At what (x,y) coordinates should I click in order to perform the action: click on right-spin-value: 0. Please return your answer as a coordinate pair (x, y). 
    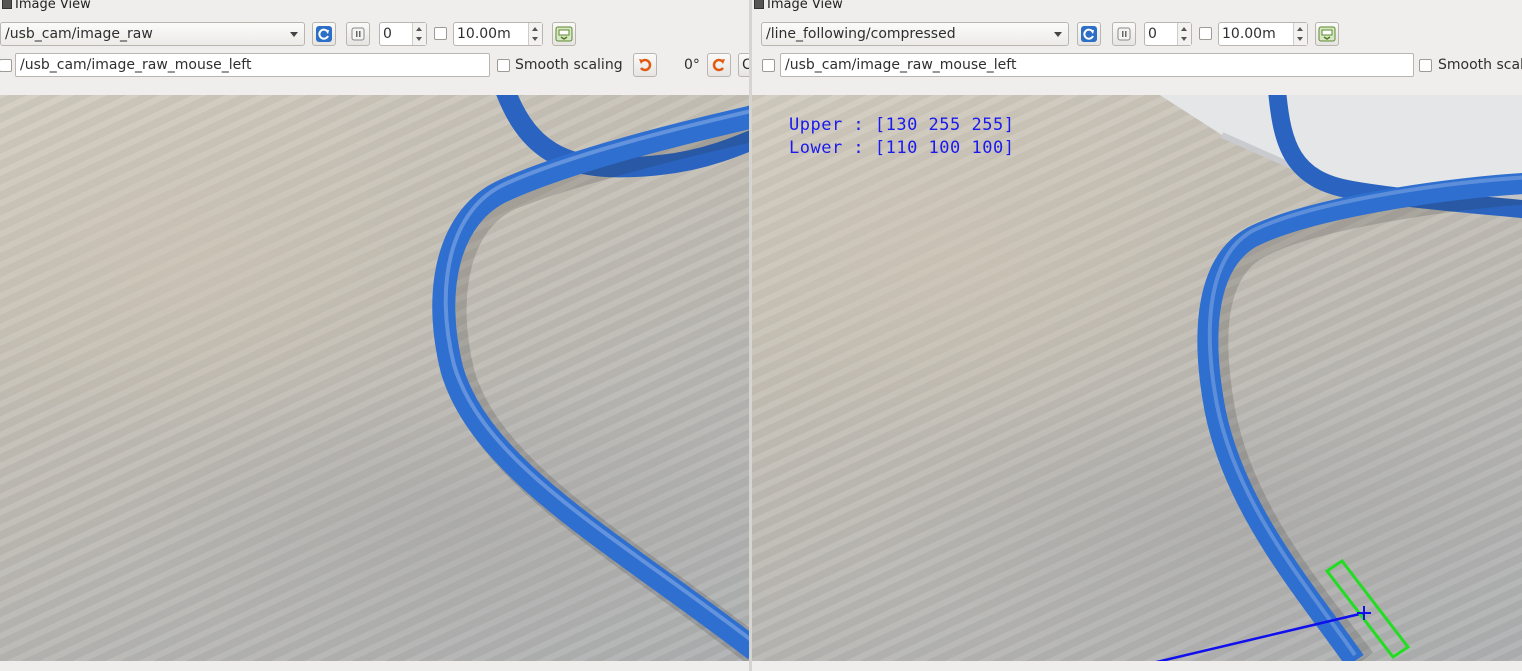
    Looking at the image, I should click on (1152, 34).